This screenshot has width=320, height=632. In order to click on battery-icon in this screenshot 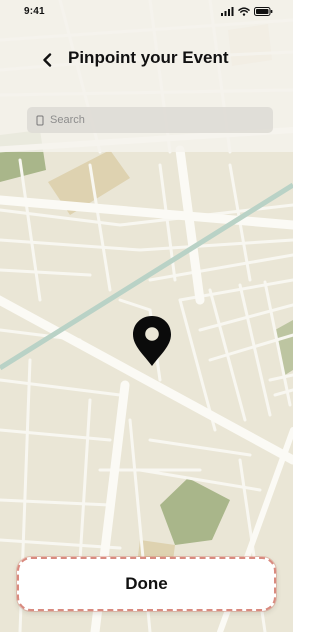, I will do `click(263, 11)`.